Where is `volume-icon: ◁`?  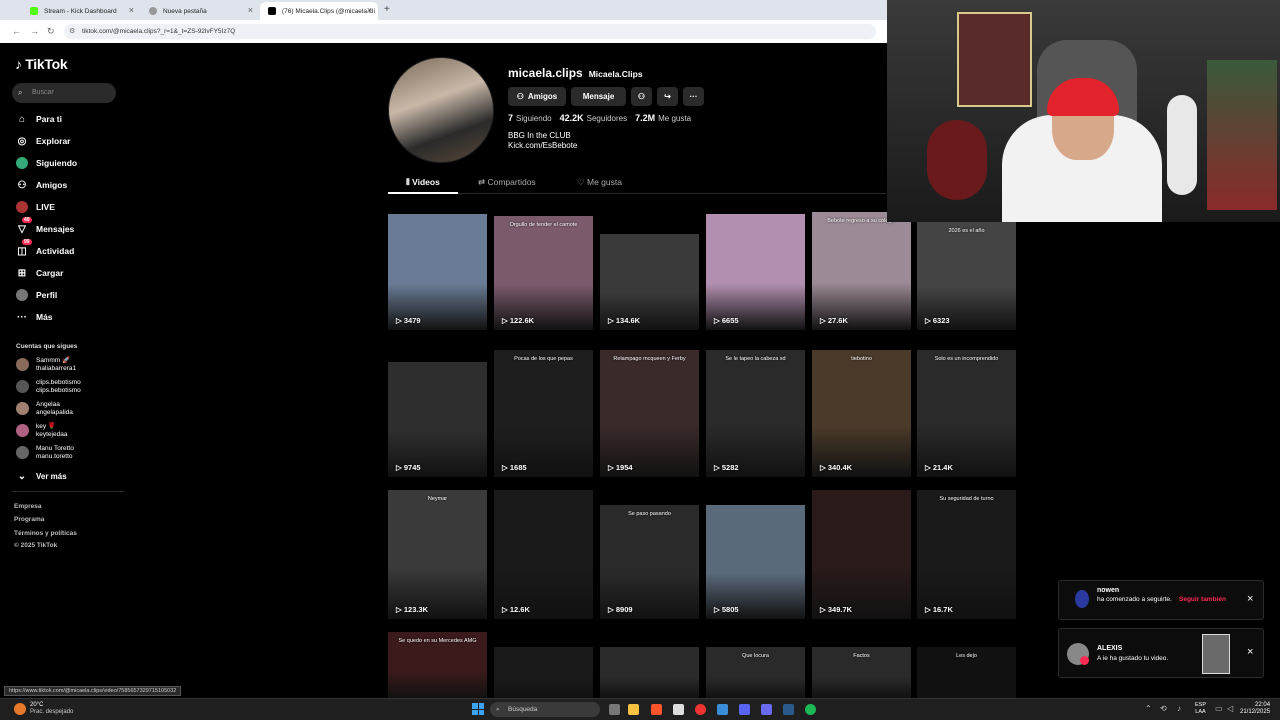
volume-icon: ◁ is located at coordinates (1230, 708).